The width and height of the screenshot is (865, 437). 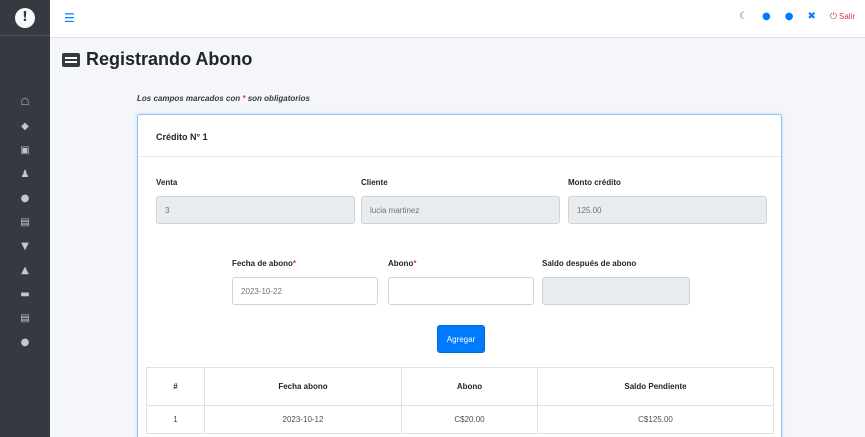 What do you see at coordinates (25, 126) in the screenshot?
I see `tag-icon: ◆` at bounding box center [25, 126].